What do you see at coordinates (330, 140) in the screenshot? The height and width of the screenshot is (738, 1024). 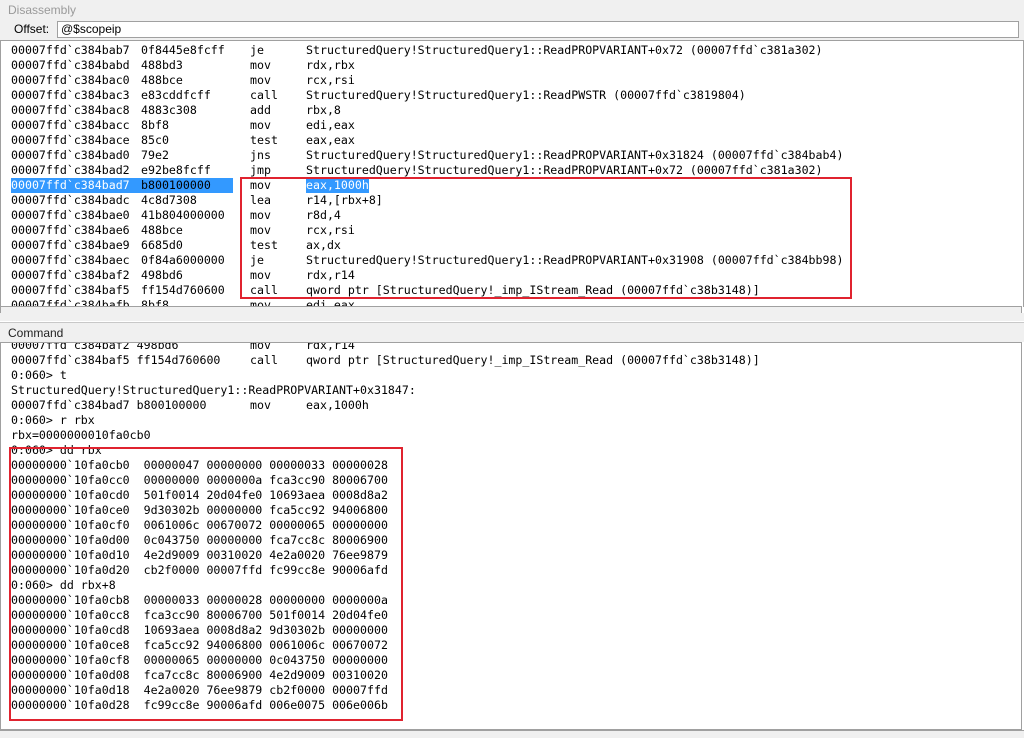 I see `line-operands: eax,eax` at bounding box center [330, 140].